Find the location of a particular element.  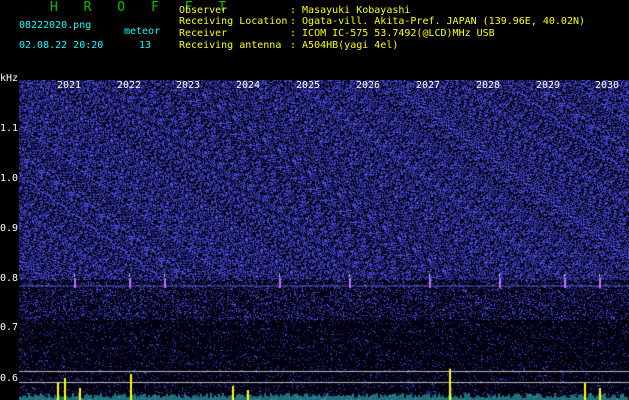

info-value-antenna: : A504HB(yagi 4el) is located at coordinates (344, 45).